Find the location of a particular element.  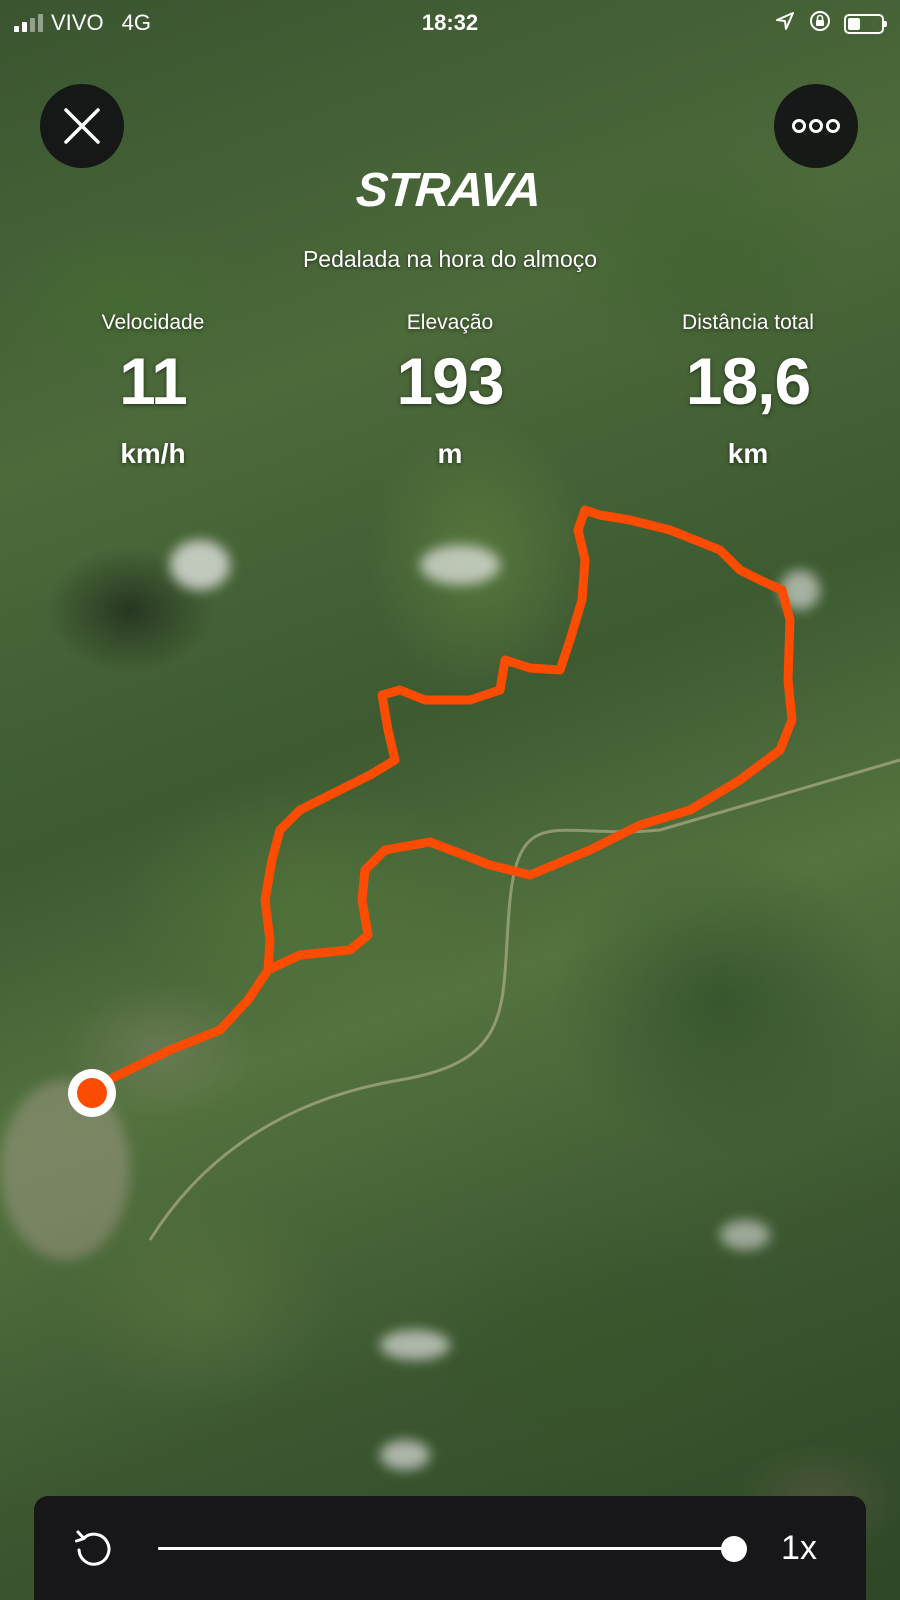

playback-scrubber-thumb is located at coordinates (734, 1549).